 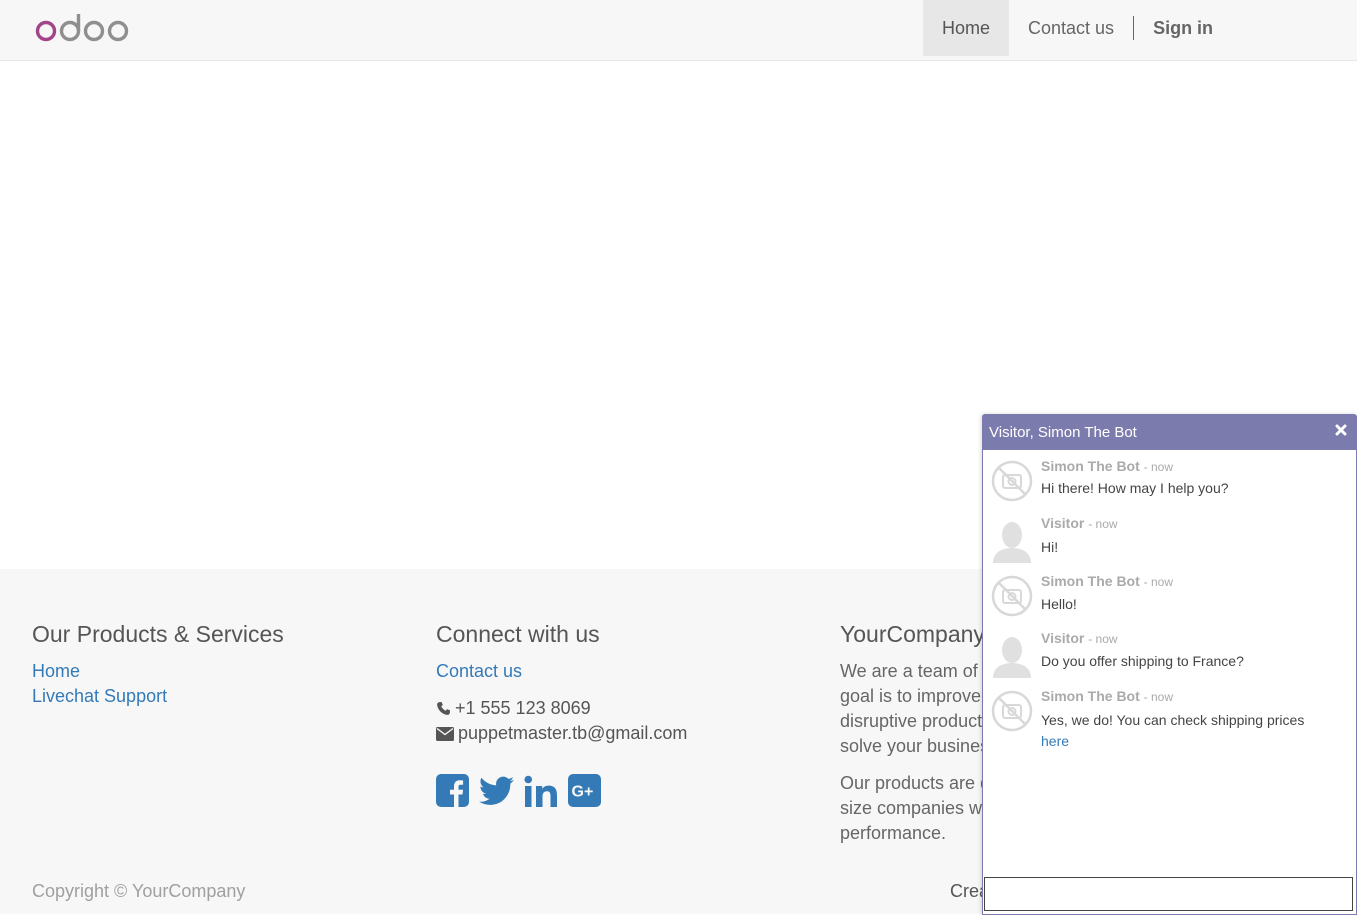 What do you see at coordinates (1183, 28) in the screenshot?
I see `nav-sign-in: Sign in` at bounding box center [1183, 28].